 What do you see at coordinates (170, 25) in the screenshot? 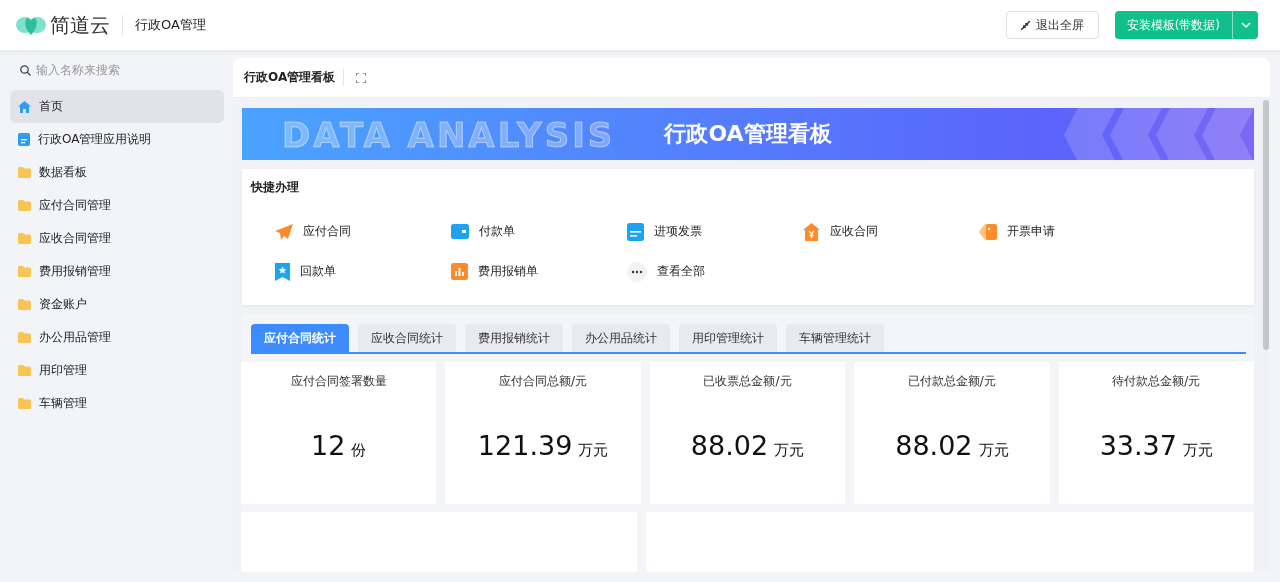
I see `app-title: 行政OA管理` at bounding box center [170, 25].